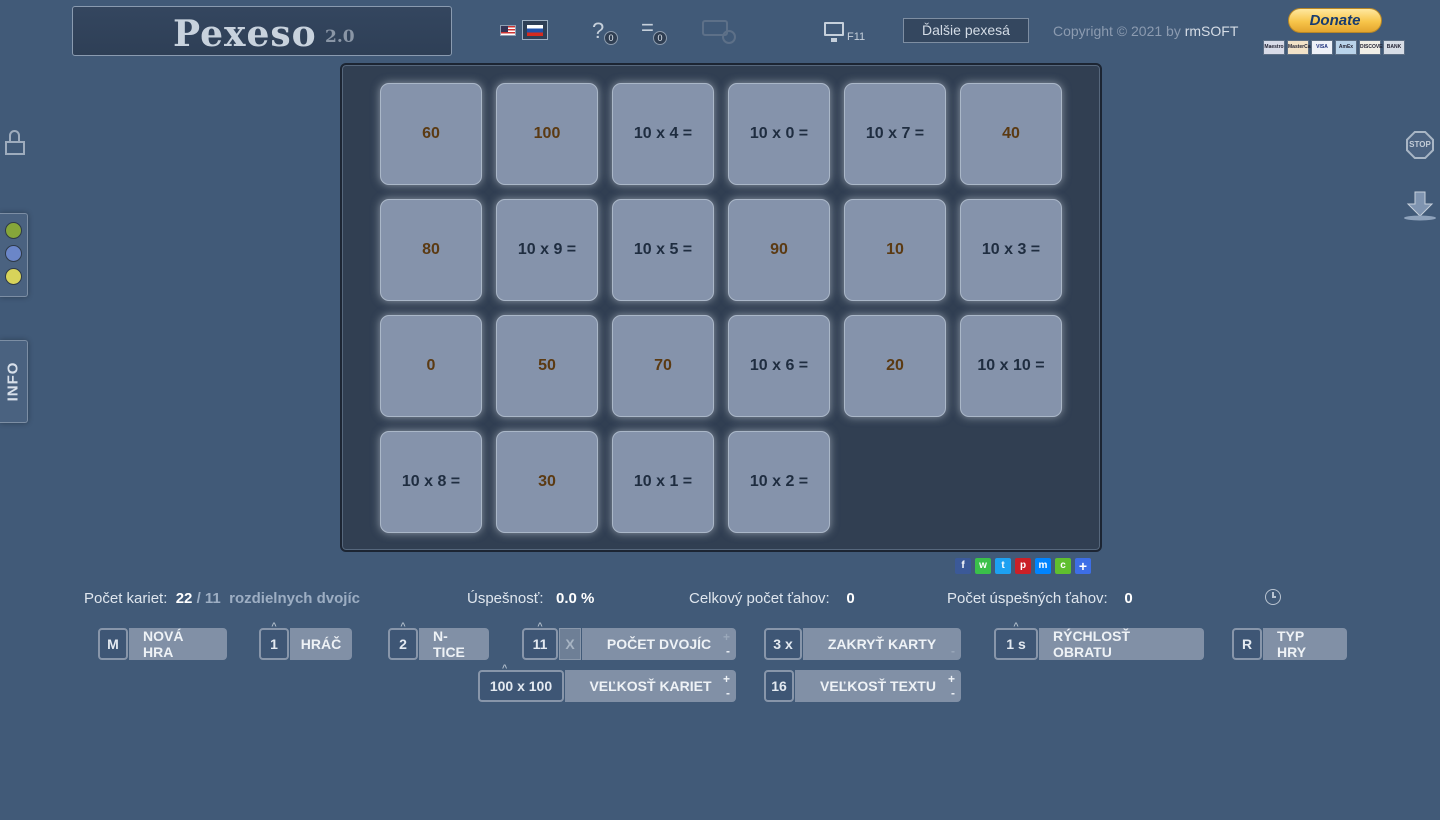 The height and width of the screenshot is (820, 1440). What do you see at coordinates (783, 644) in the screenshot?
I see `hide-cards-key: 3 x` at bounding box center [783, 644].